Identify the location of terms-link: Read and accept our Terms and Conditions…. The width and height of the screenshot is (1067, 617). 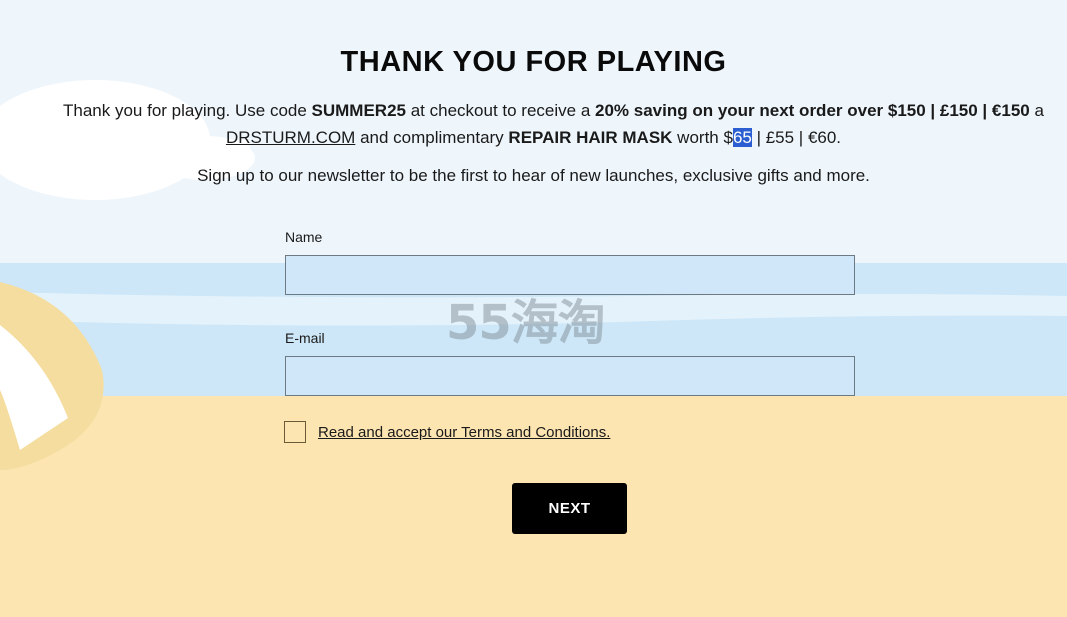
(464, 432).